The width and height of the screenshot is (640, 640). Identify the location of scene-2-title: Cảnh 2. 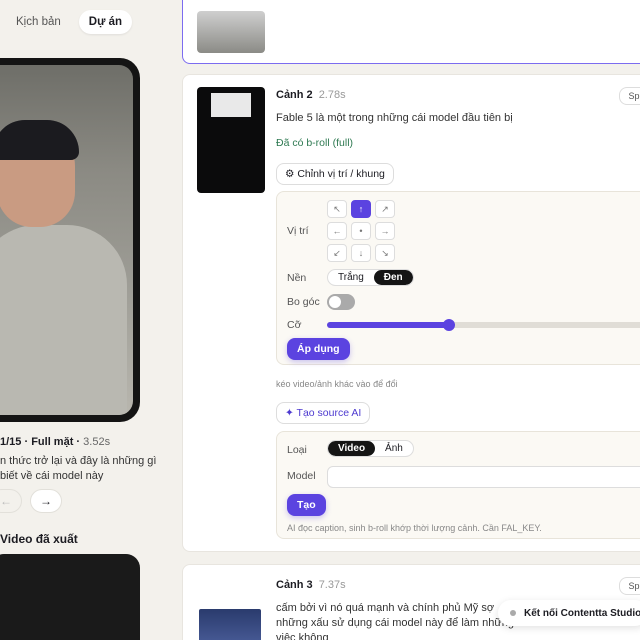
(294, 95).